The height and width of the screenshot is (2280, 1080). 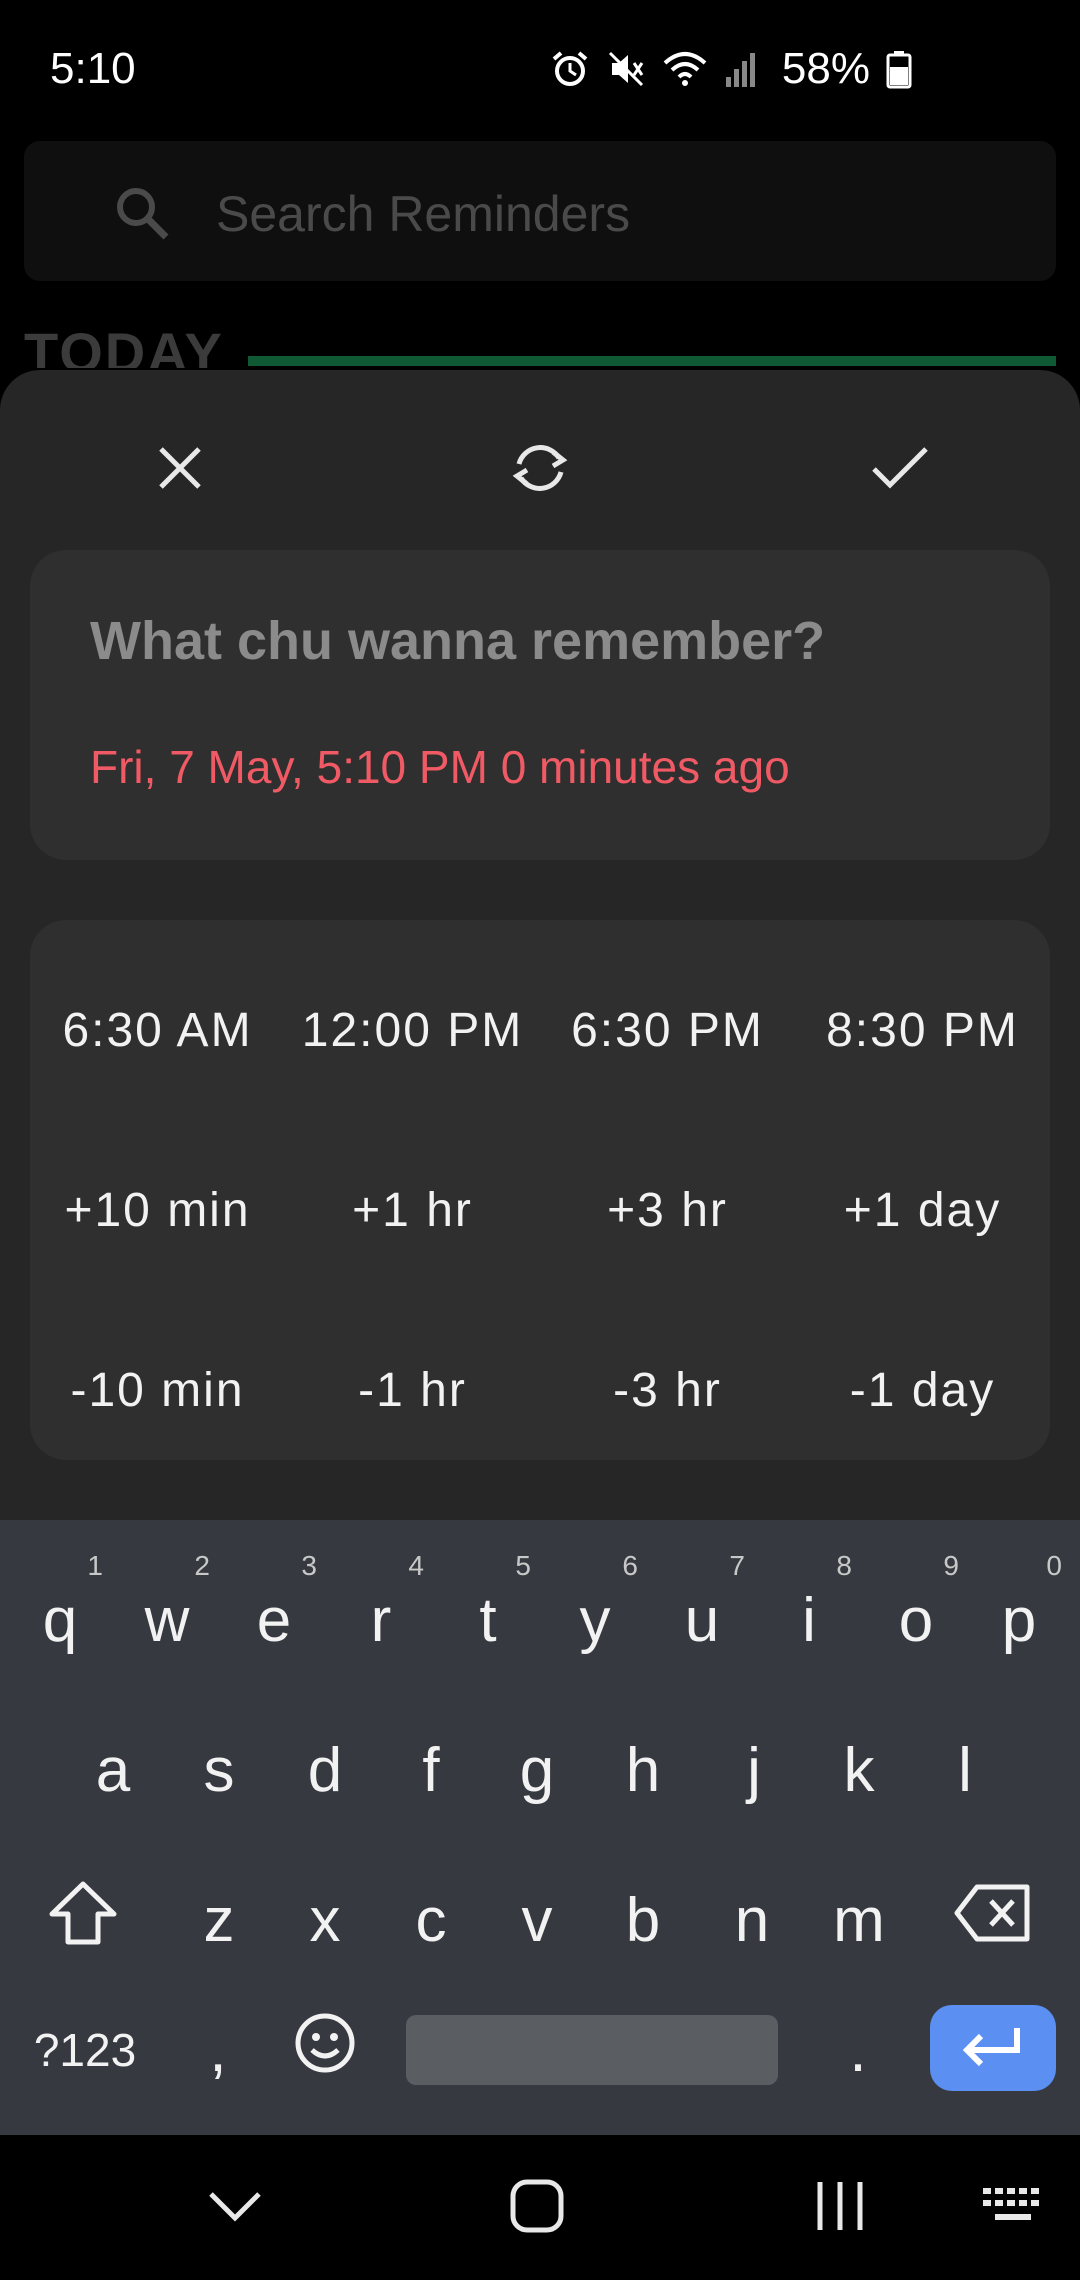 What do you see at coordinates (630, 1565) in the screenshot?
I see `key-hint: 6` at bounding box center [630, 1565].